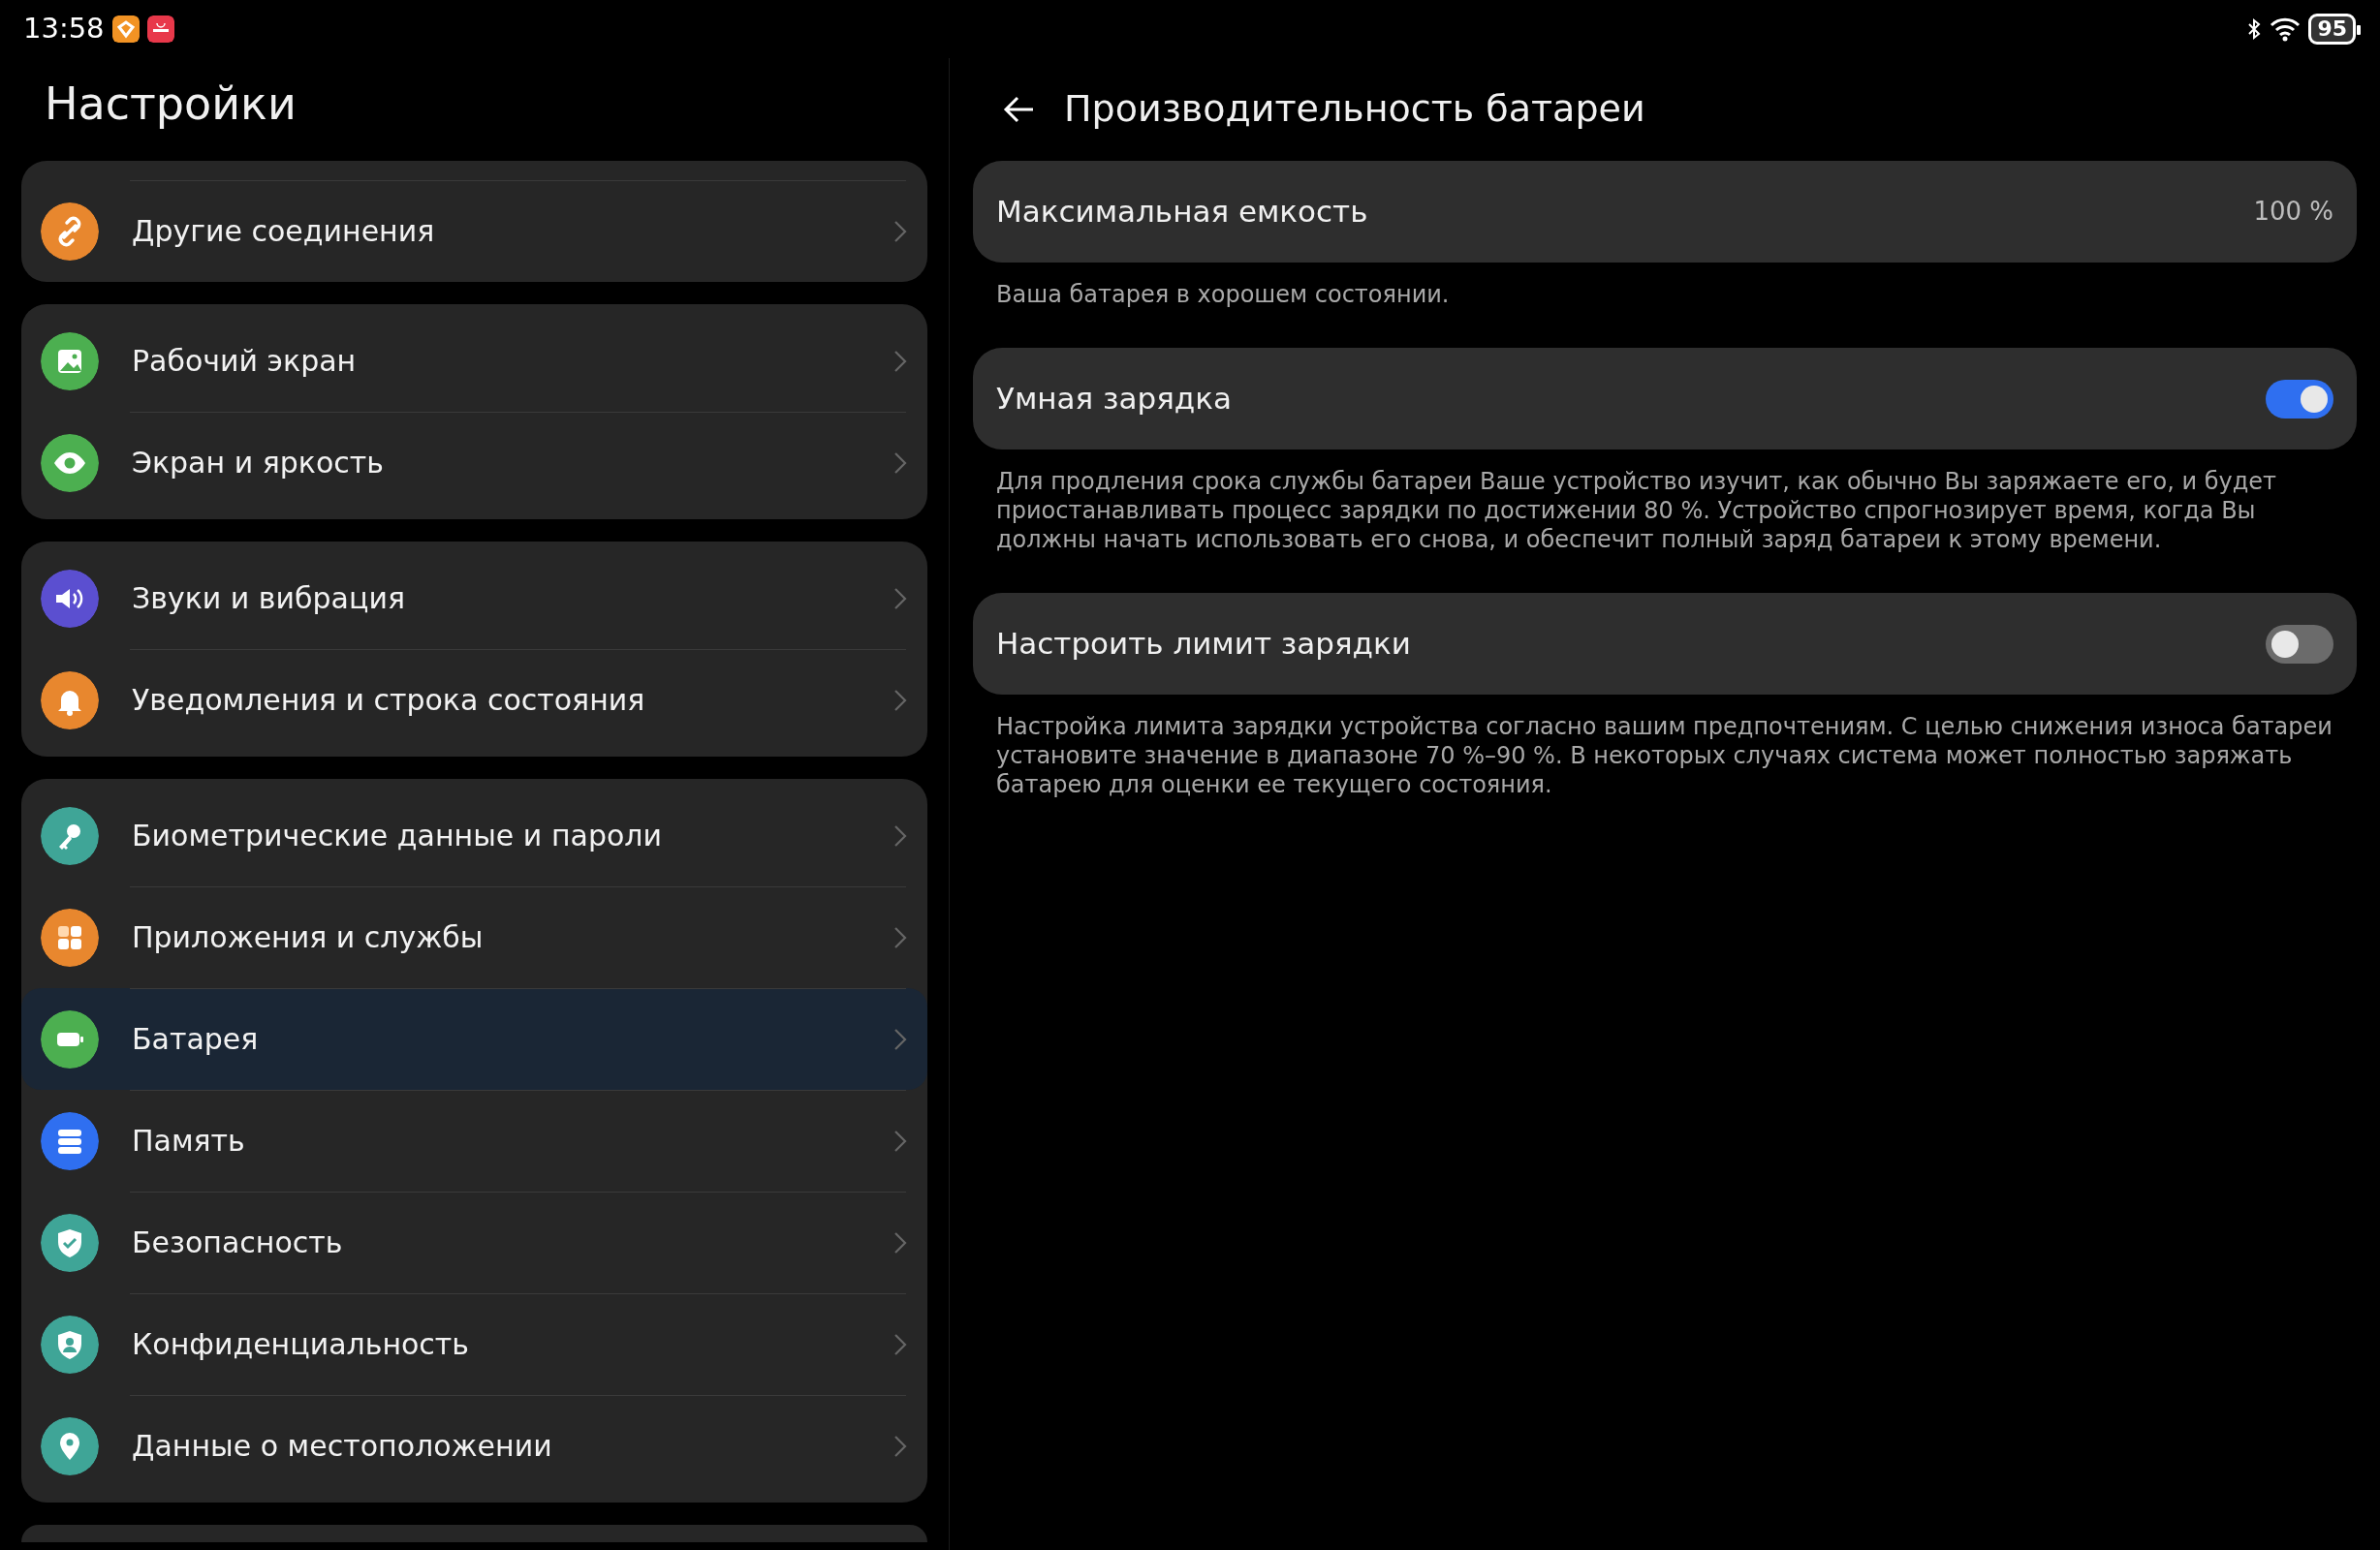 This screenshot has height=1550, width=2380. I want to click on setting-label: Умная зарядка, so click(1114, 399).